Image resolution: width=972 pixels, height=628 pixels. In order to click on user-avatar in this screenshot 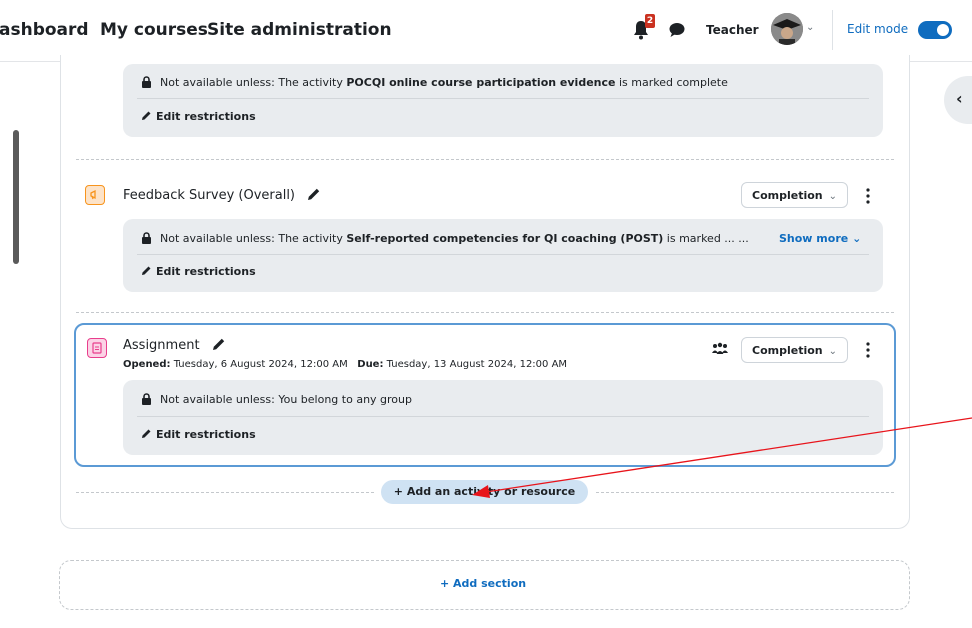, I will do `click(787, 29)`.